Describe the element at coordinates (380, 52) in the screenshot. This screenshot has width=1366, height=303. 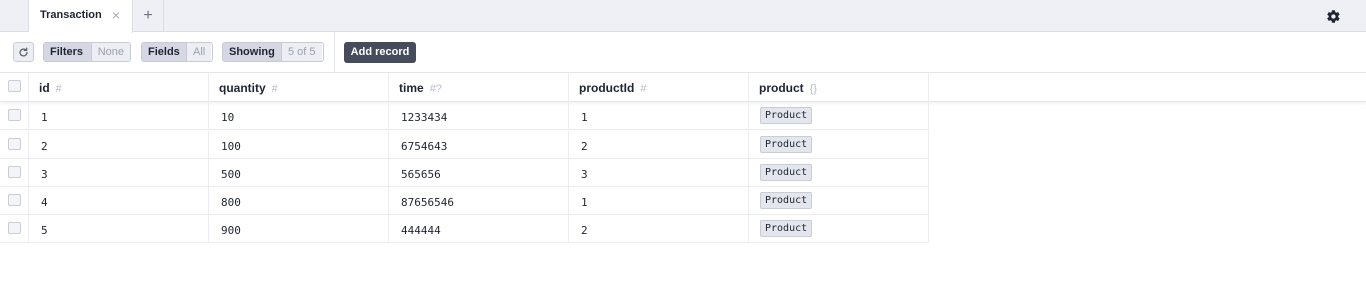
I see `add-record-button: Add record` at that location.